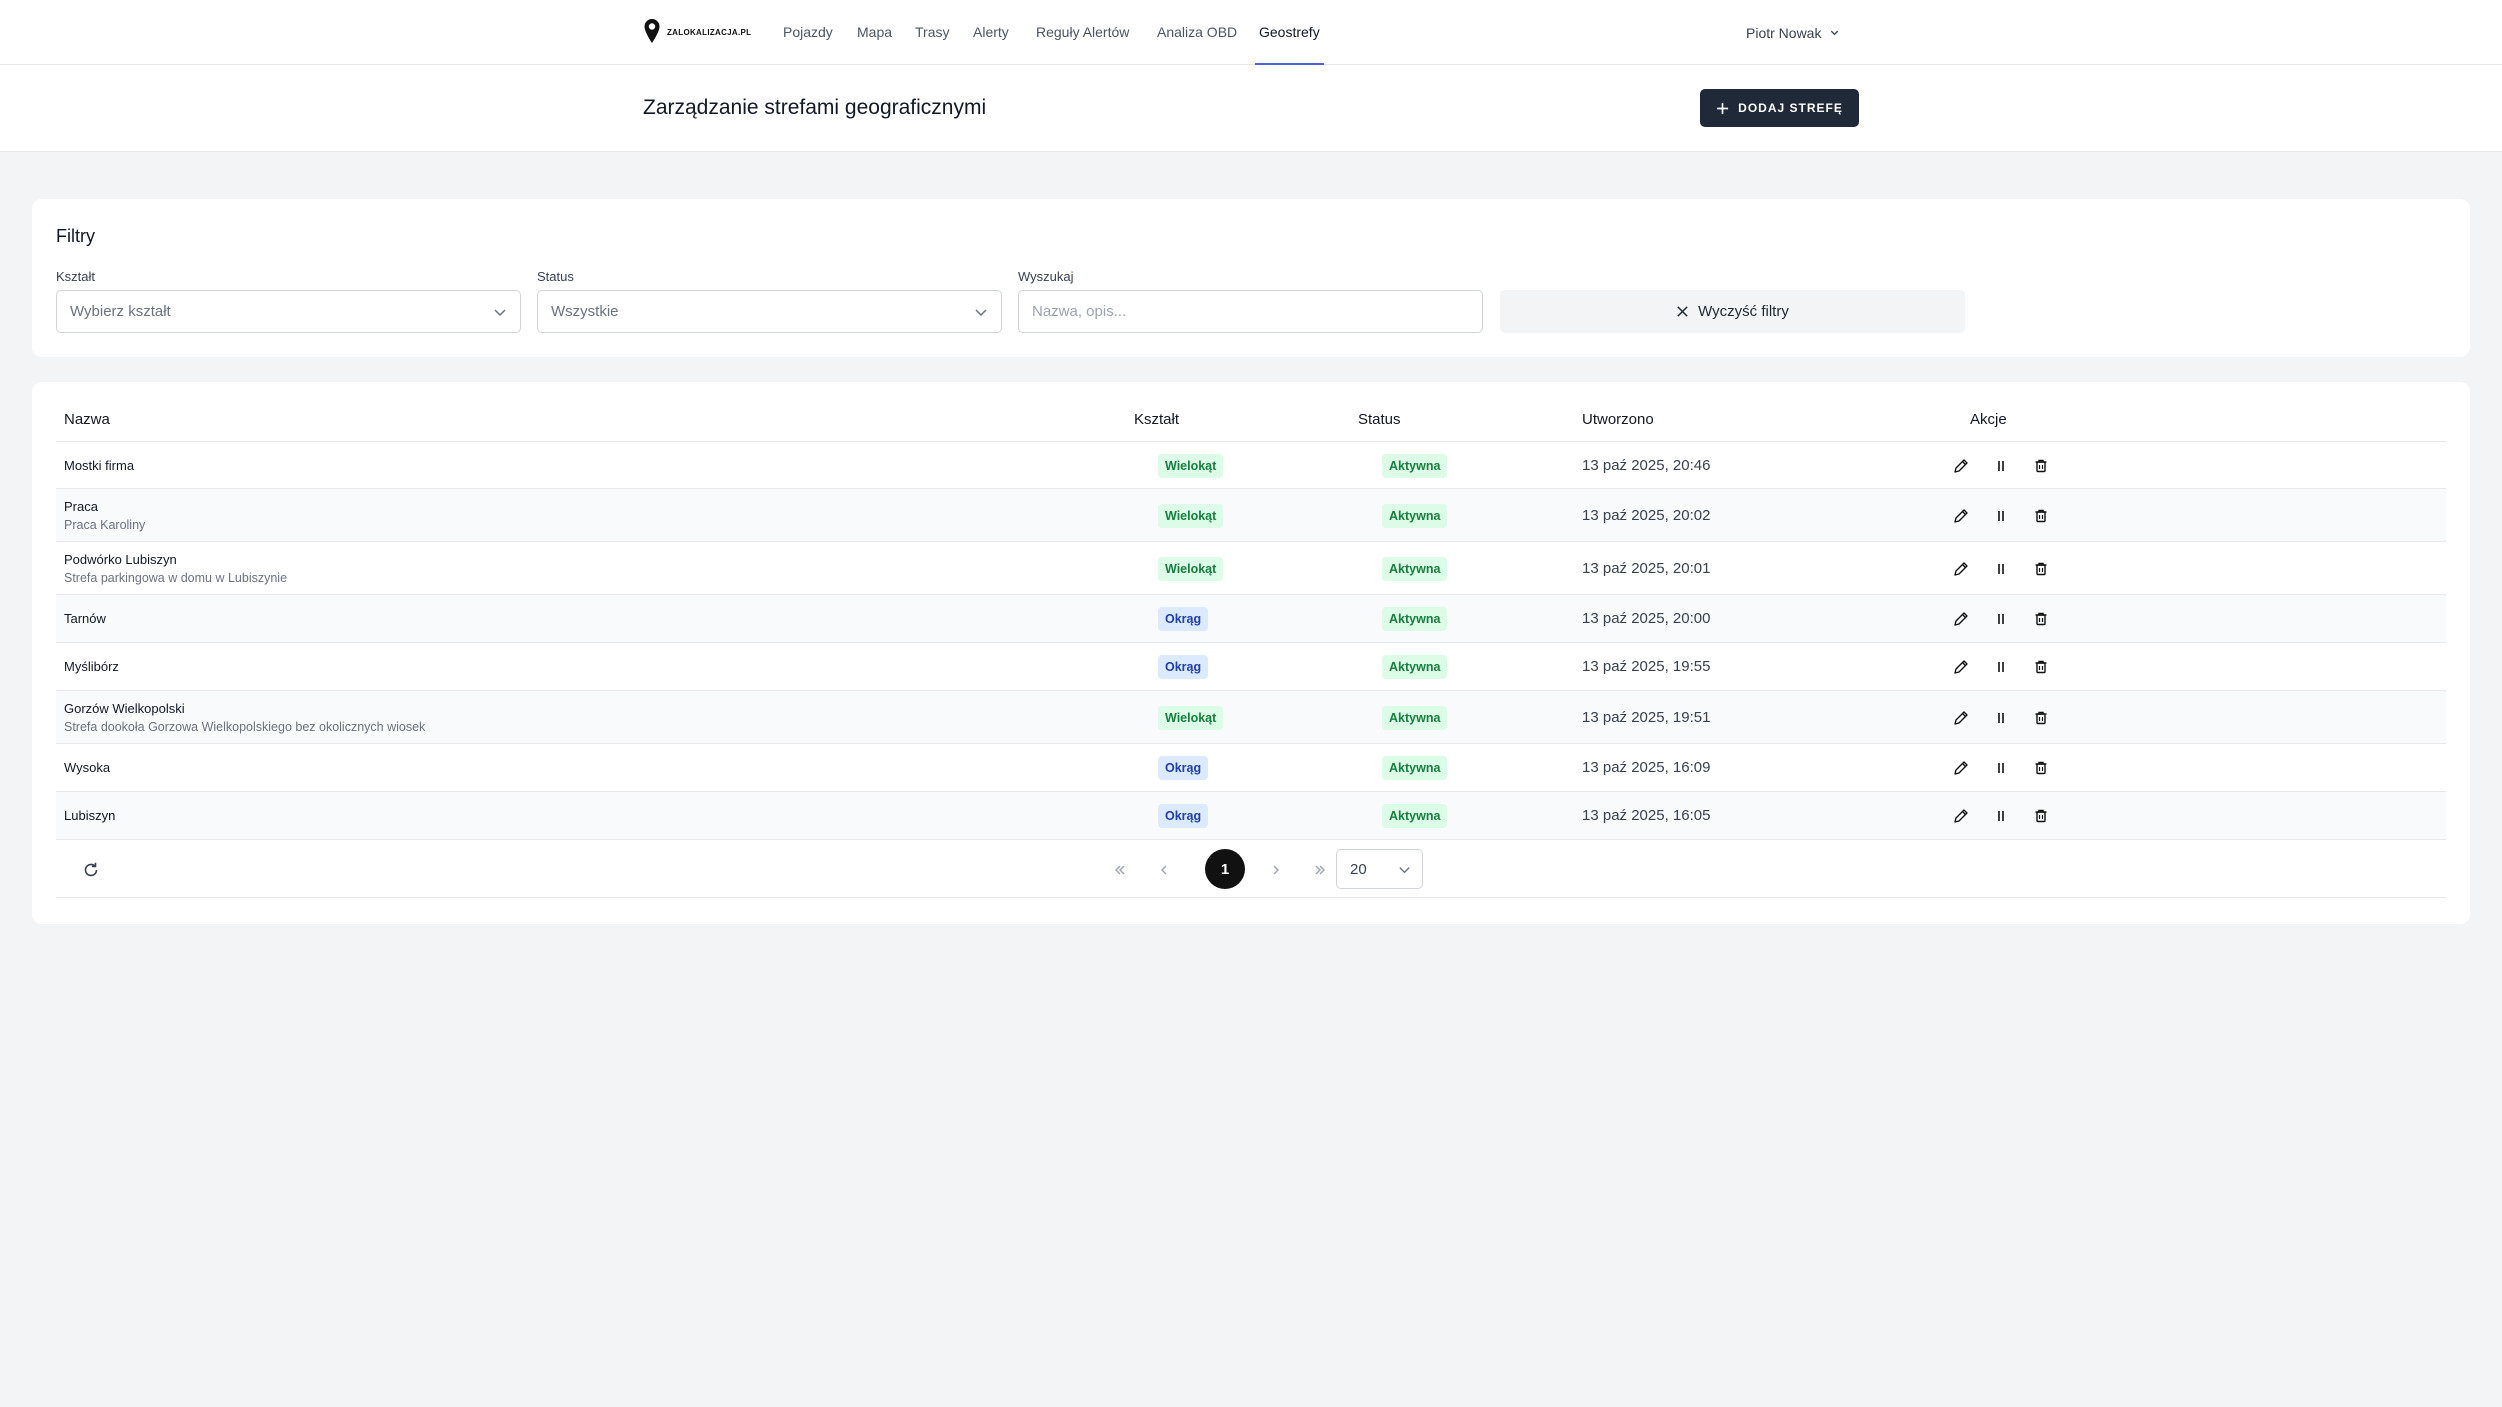  What do you see at coordinates (652, 31) in the screenshot?
I see `location-pin-icon` at bounding box center [652, 31].